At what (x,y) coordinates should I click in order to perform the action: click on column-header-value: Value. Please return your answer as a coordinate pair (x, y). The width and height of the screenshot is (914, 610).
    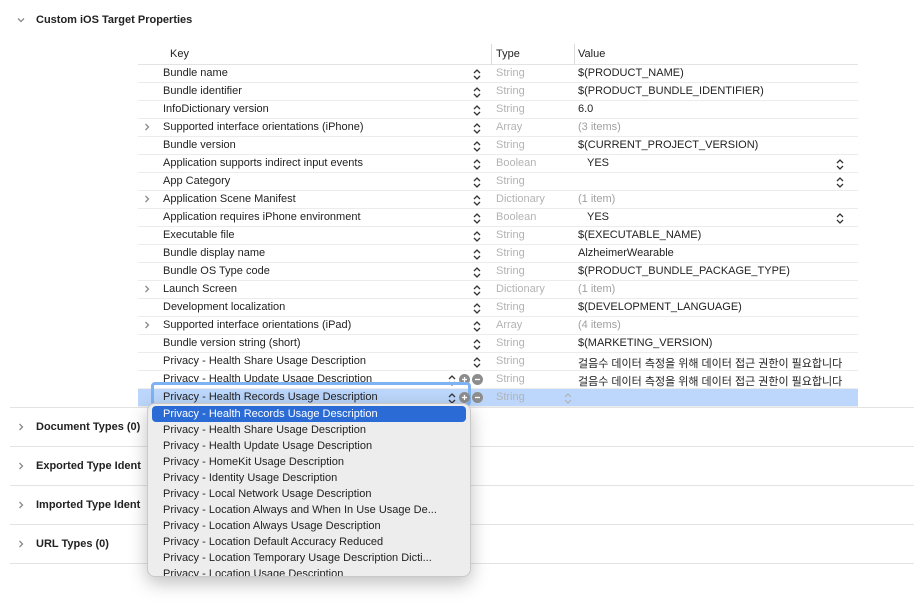
    Looking at the image, I should click on (591, 54).